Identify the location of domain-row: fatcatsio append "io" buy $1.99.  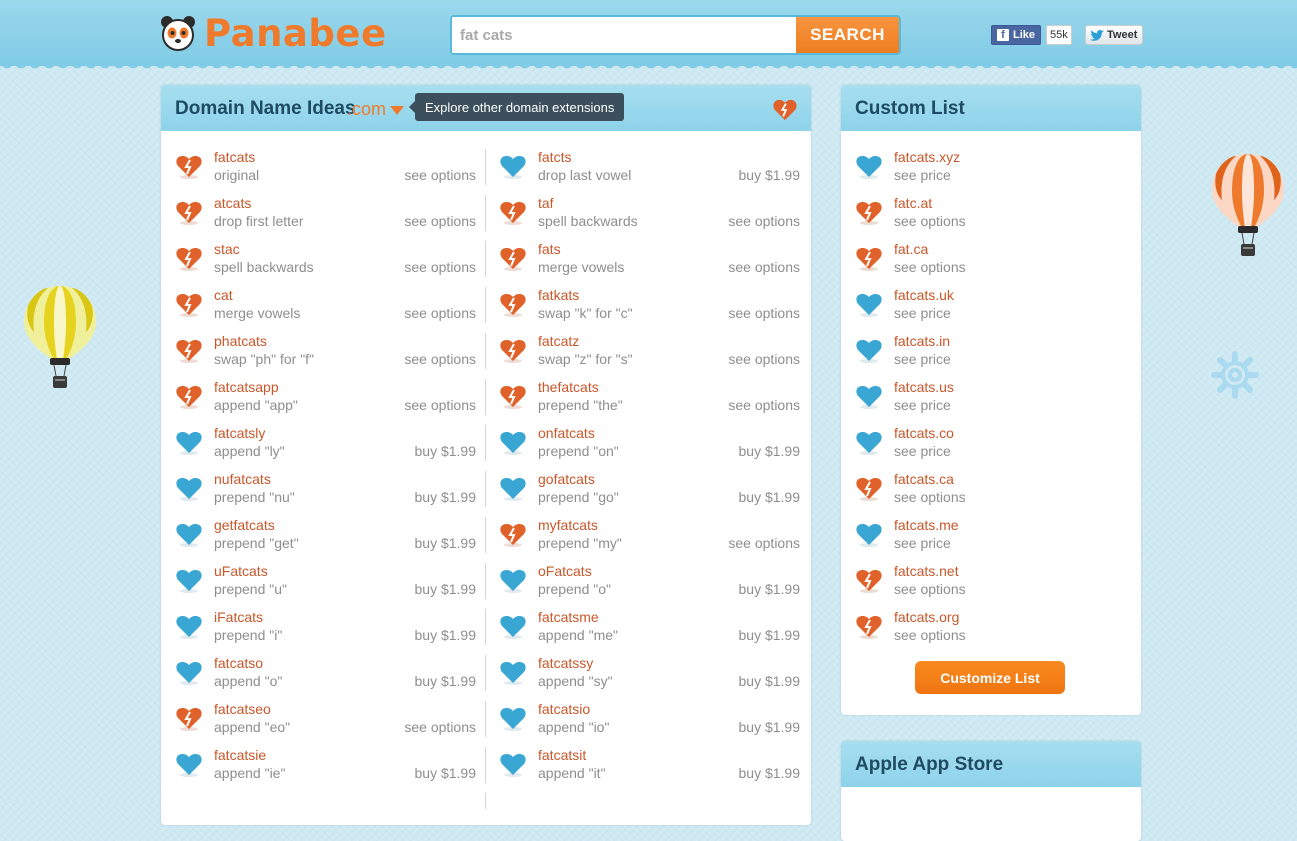
(650, 724).